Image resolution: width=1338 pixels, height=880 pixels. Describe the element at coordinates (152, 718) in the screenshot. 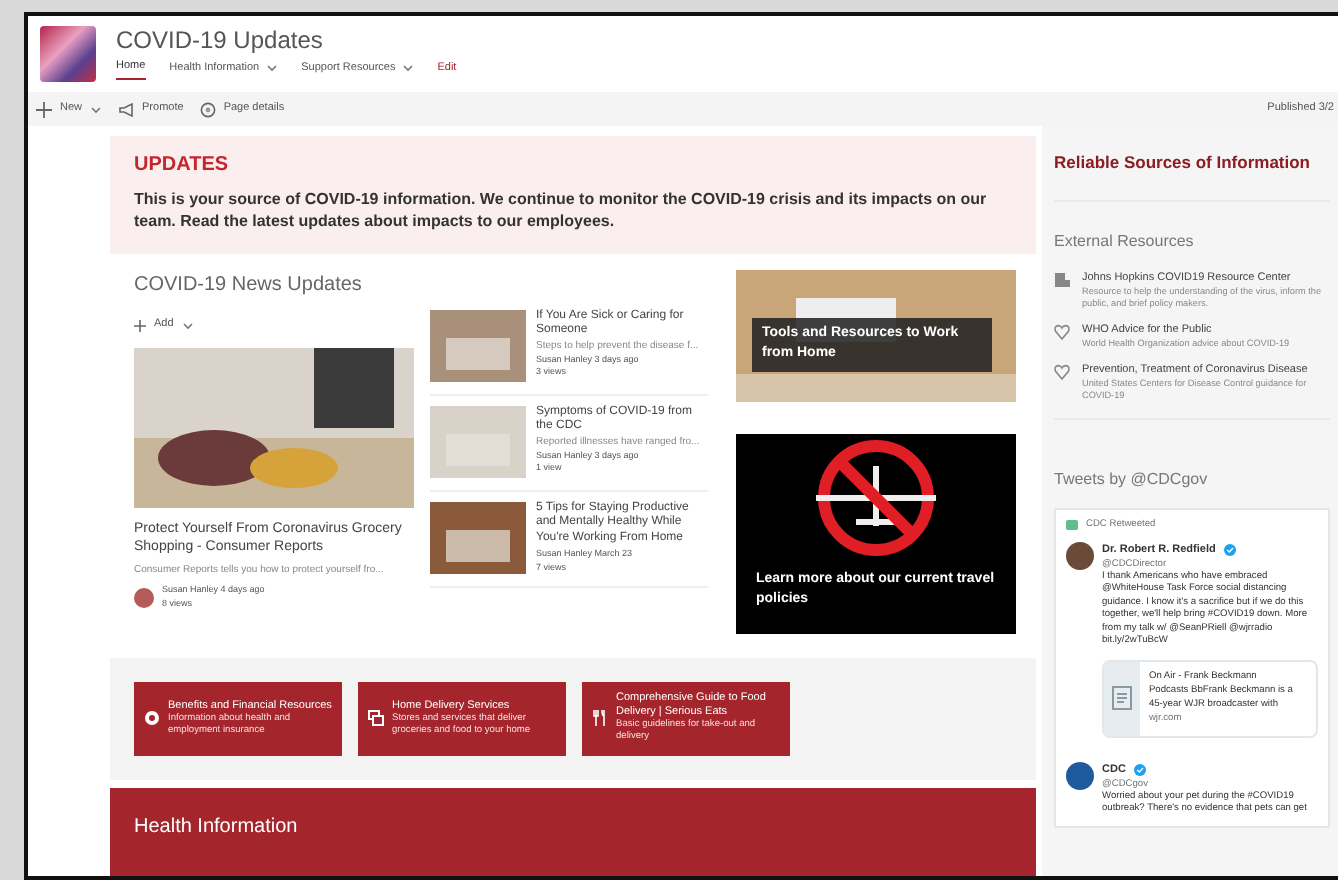

I see `lifebuoy-icon` at that location.